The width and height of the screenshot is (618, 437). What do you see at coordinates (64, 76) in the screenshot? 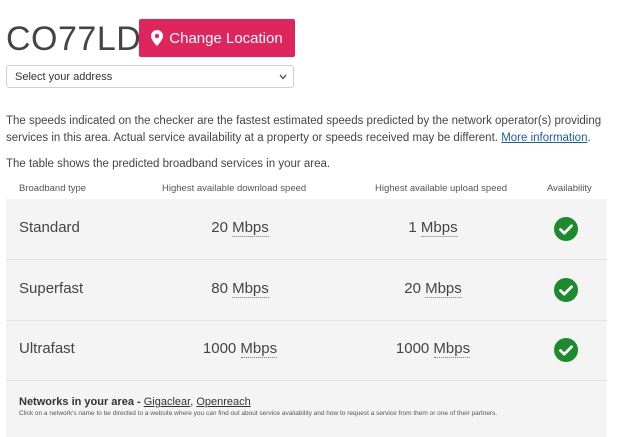
I see `address-select-value: Select your address` at bounding box center [64, 76].